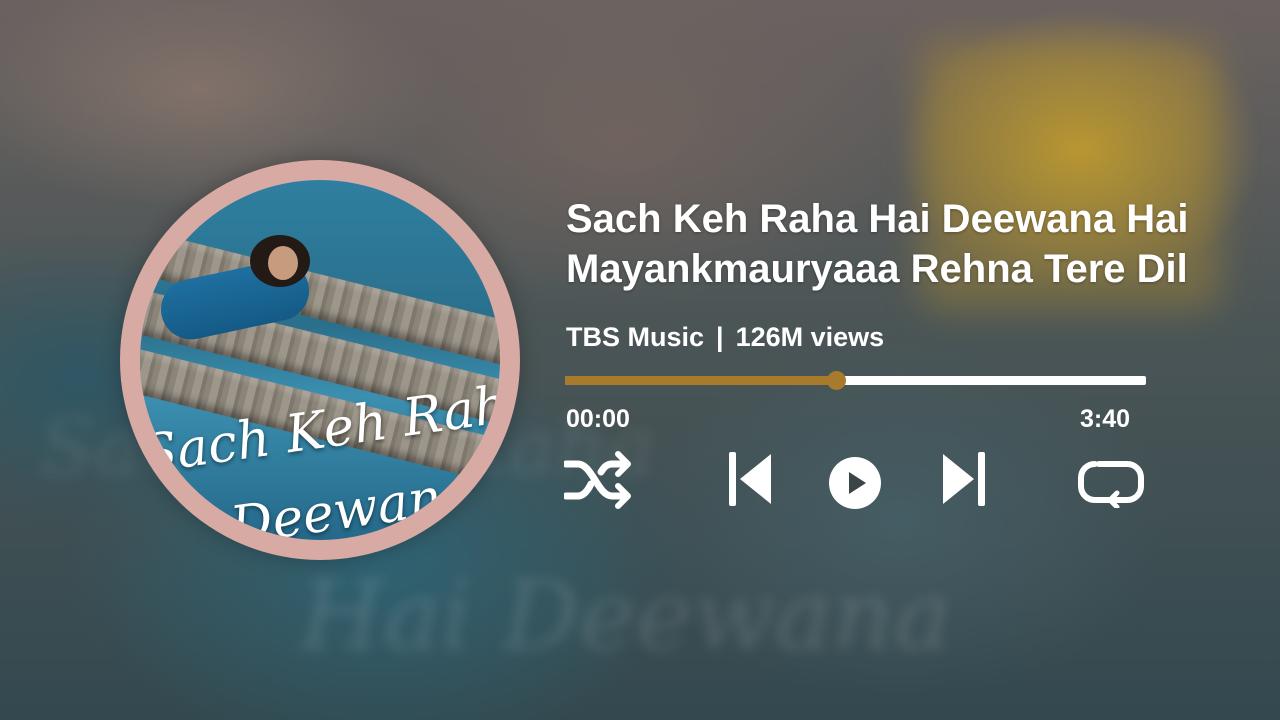 Image resolution: width=1280 pixels, height=720 pixels. I want to click on next-button, so click(964, 479).